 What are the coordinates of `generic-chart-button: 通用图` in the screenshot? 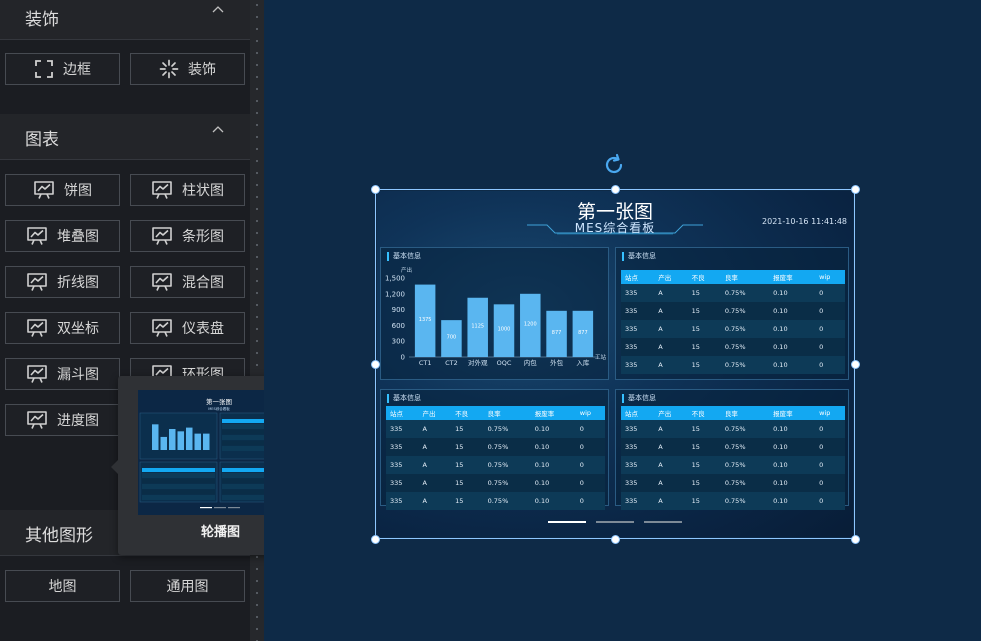 It's located at (187, 586).